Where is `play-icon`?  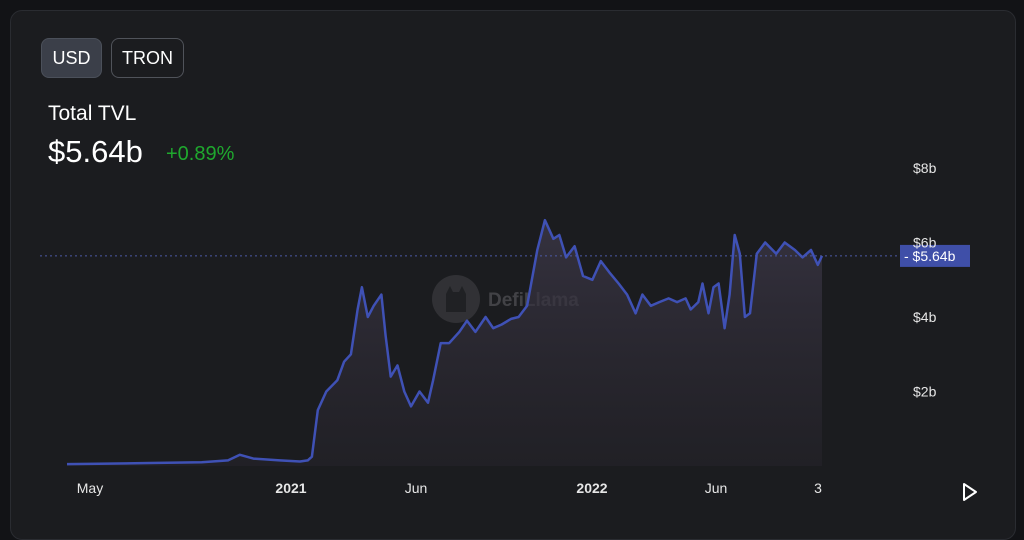 play-icon is located at coordinates (970, 492).